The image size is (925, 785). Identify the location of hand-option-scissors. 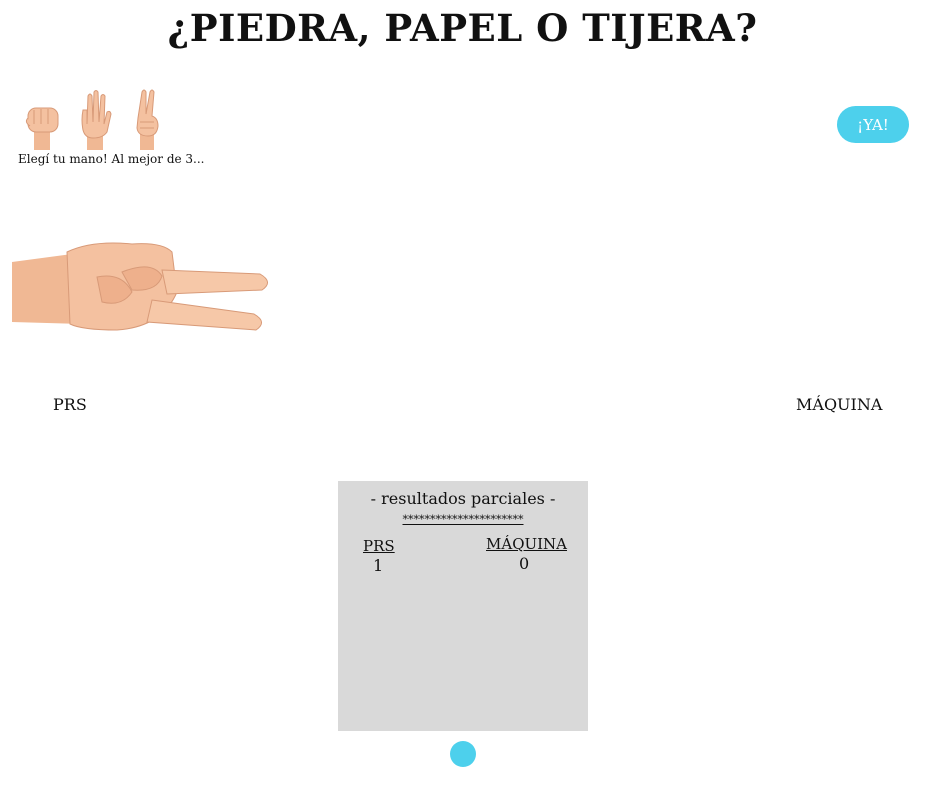
(147, 118).